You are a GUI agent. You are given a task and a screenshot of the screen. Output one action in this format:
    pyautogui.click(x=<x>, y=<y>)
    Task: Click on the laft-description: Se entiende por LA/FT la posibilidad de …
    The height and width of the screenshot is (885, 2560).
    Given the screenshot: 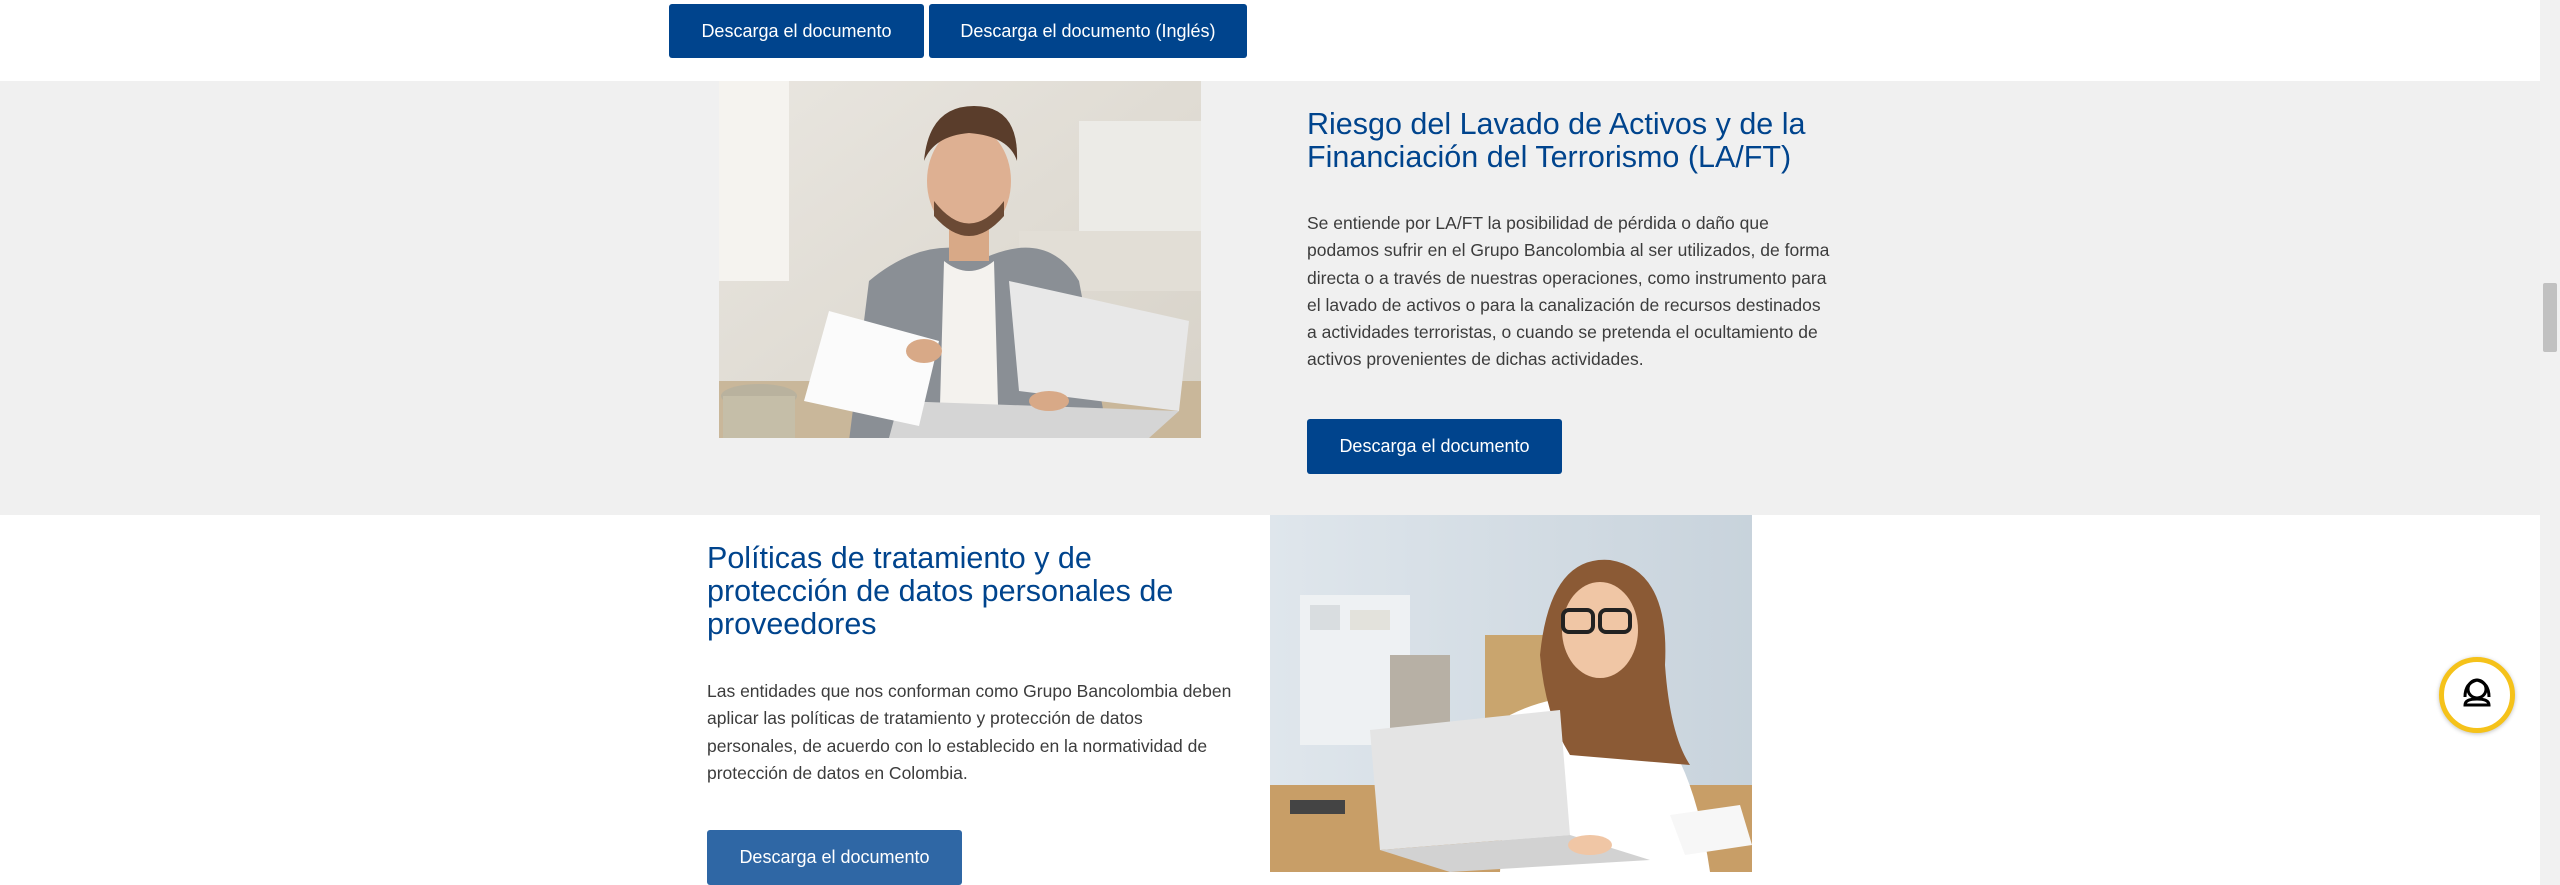 What is the action you would take?
    pyautogui.click(x=1568, y=292)
    